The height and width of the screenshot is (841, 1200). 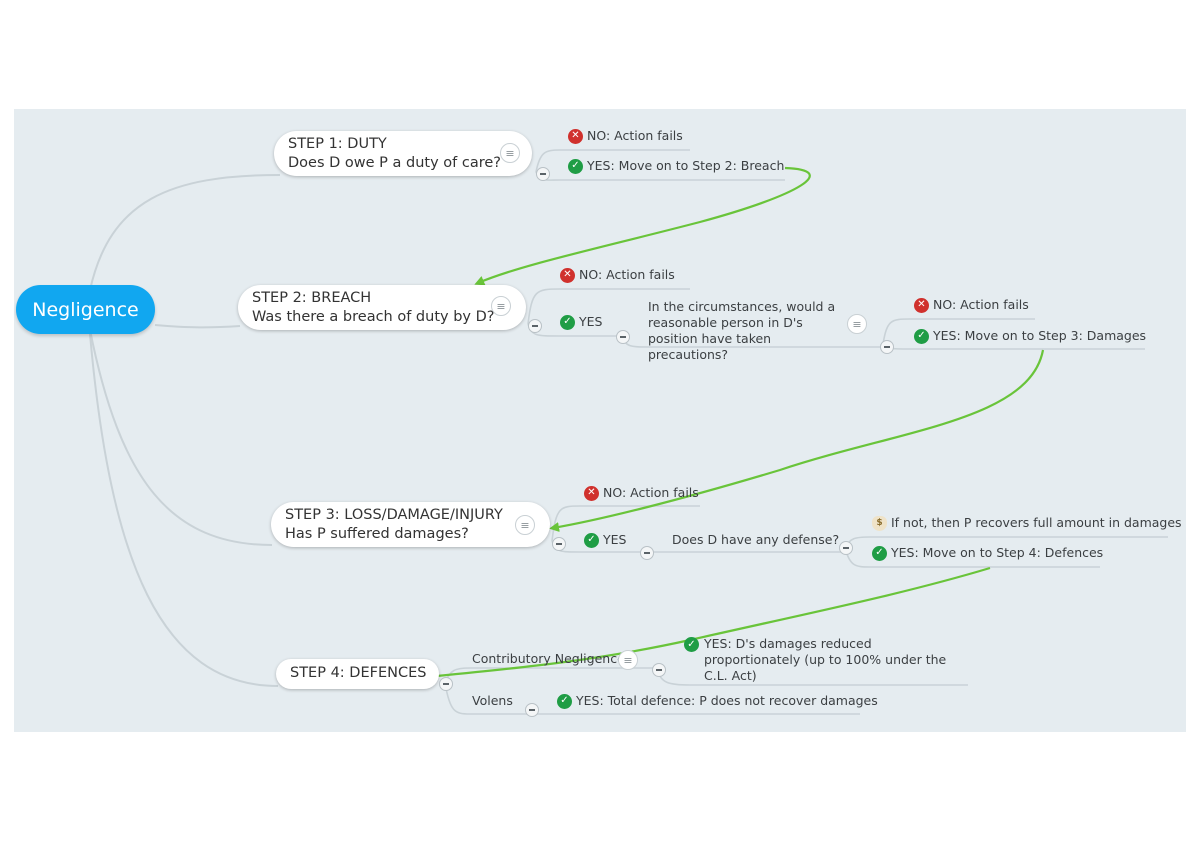 What do you see at coordinates (625, 136) in the screenshot?
I see `step1-no-item: ✕ NO: Action fails` at bounding box center [625, 136].